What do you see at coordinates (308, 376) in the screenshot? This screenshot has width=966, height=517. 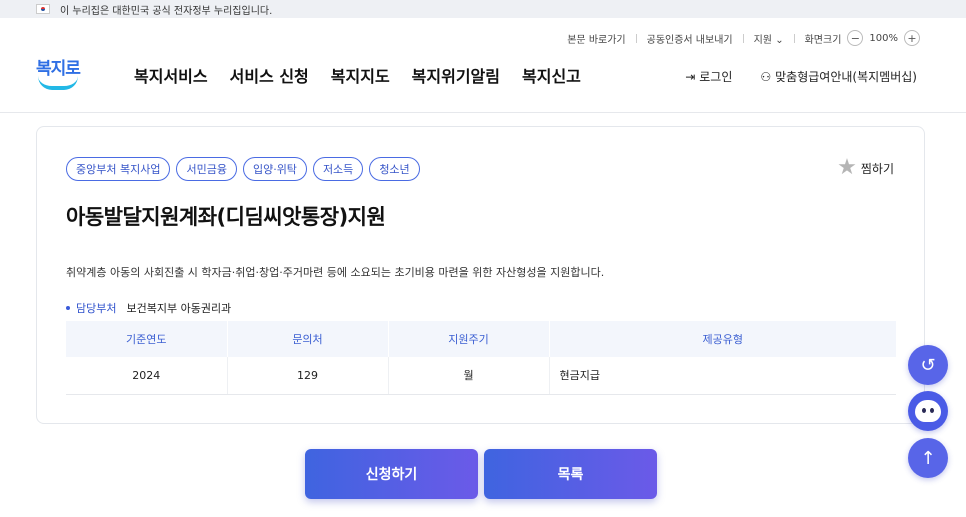 I see `cell-contact: 129` at bounding box center [308, 376].